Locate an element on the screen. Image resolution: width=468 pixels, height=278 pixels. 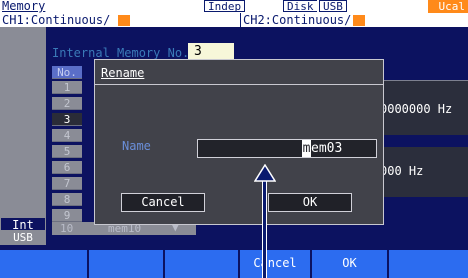
name-input-text: em03 is located at coordinates (327, 148).